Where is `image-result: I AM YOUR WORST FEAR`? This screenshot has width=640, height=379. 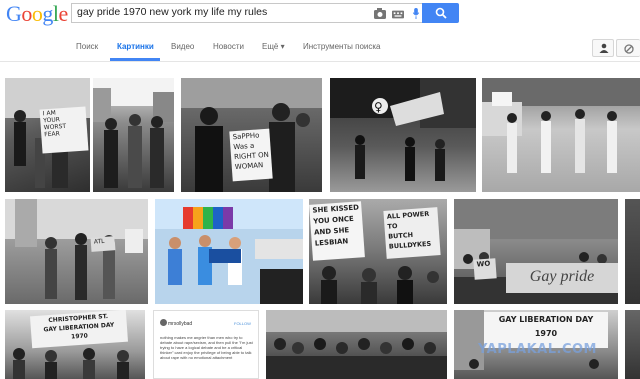
image-result: I AM YOUR WORST FEAR is located at coordinates (47, 135).